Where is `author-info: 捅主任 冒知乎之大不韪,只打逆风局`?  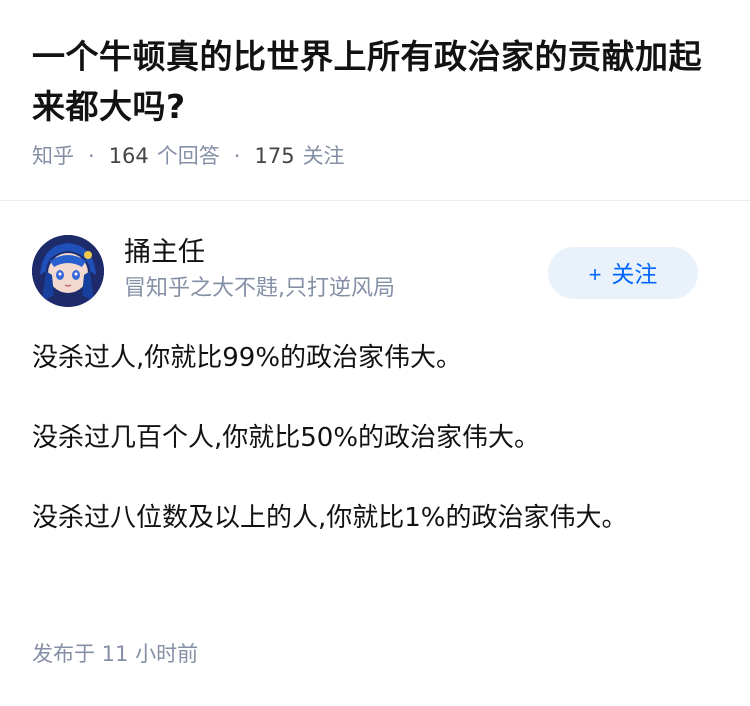 author-info: 捅主任 冒知乎之大不韪,只打逆风局 is located at coordinates (259, 270).